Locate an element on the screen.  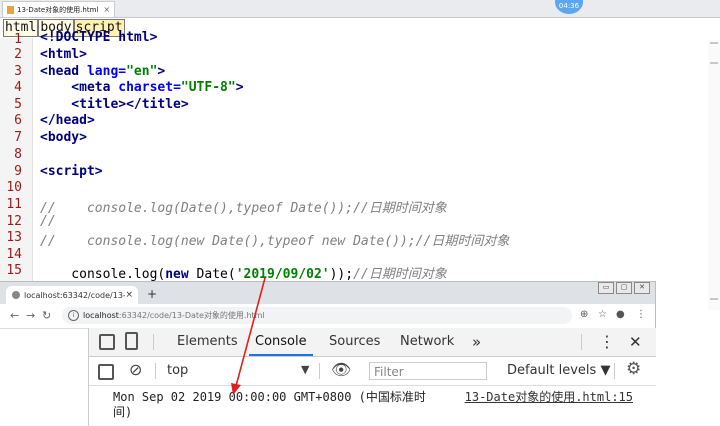
zoom-icon: ⊕ is located at coordinates (584, 314).